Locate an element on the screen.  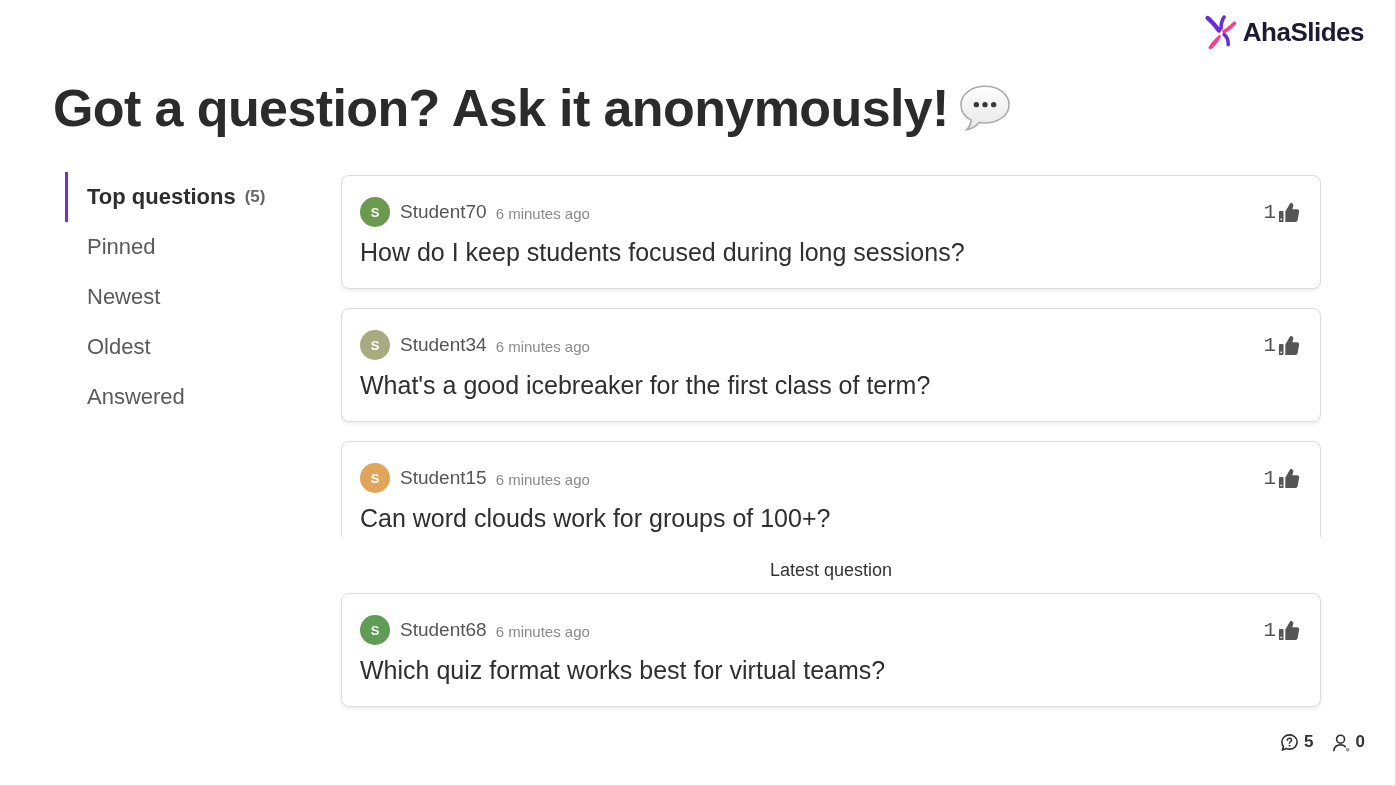
filter-tab: Pinned is located at coordinates (110, 247).